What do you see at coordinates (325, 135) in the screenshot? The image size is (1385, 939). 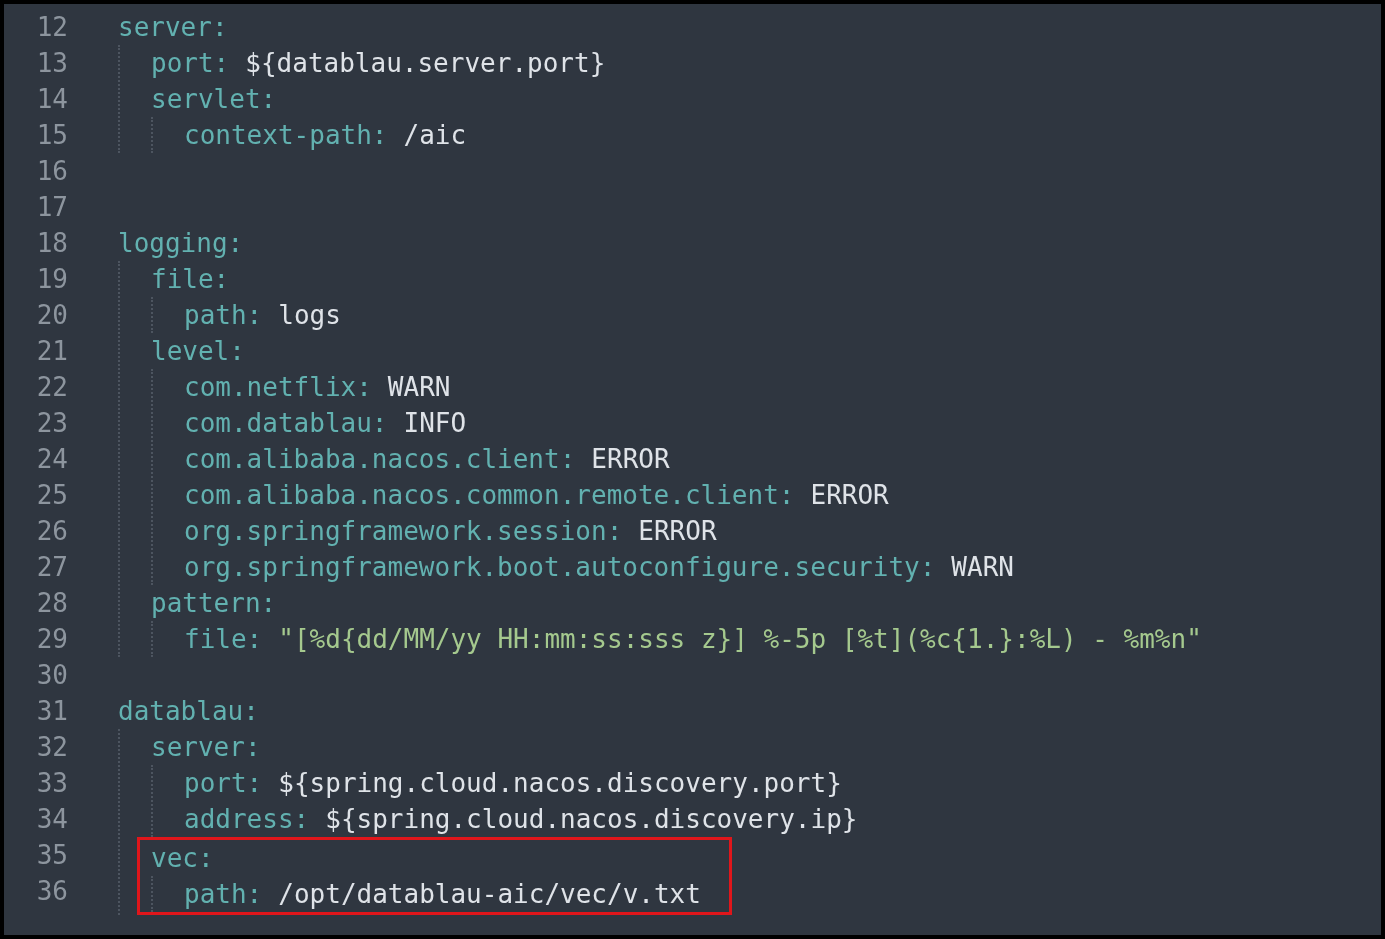 I see `code-line: context-path: /aic` at bounding box center [325, 135].